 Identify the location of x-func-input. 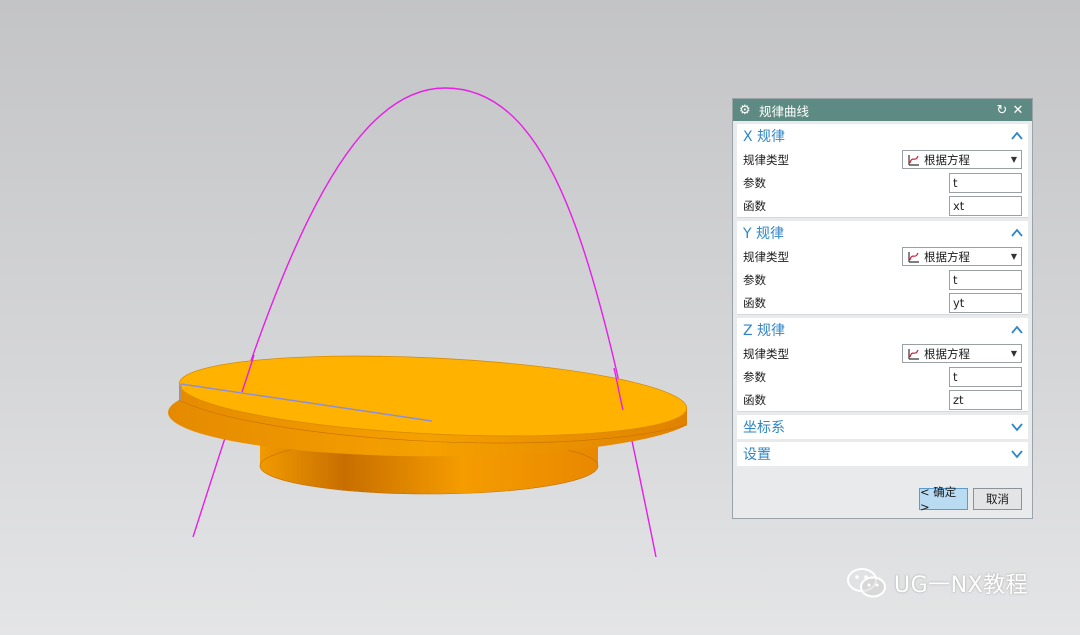
(985, 205).